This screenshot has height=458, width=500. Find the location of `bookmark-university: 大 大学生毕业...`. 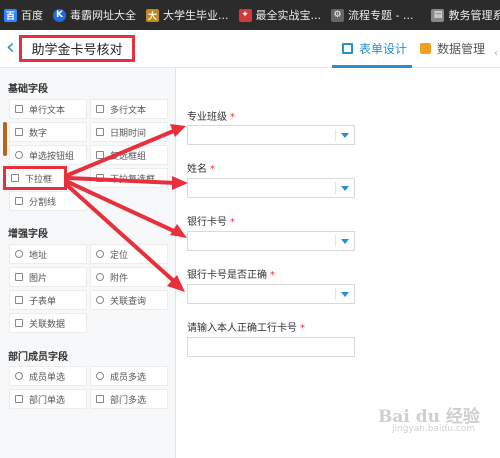

bookmark-university: 大 大学生毕业... is located at coordinates (187, 15).